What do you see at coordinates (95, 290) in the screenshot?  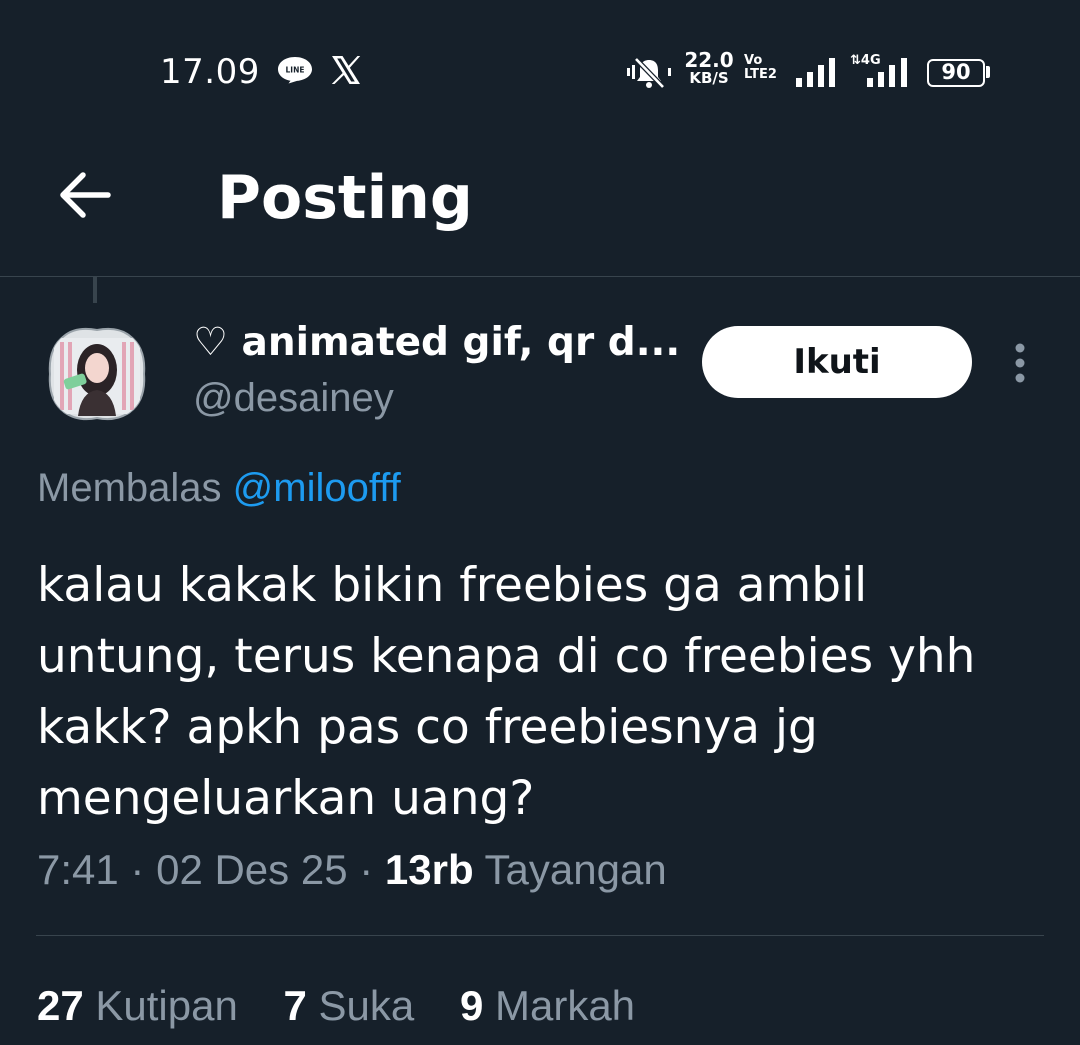 I see `thread-connector-line` at bounding box center [95, 290].